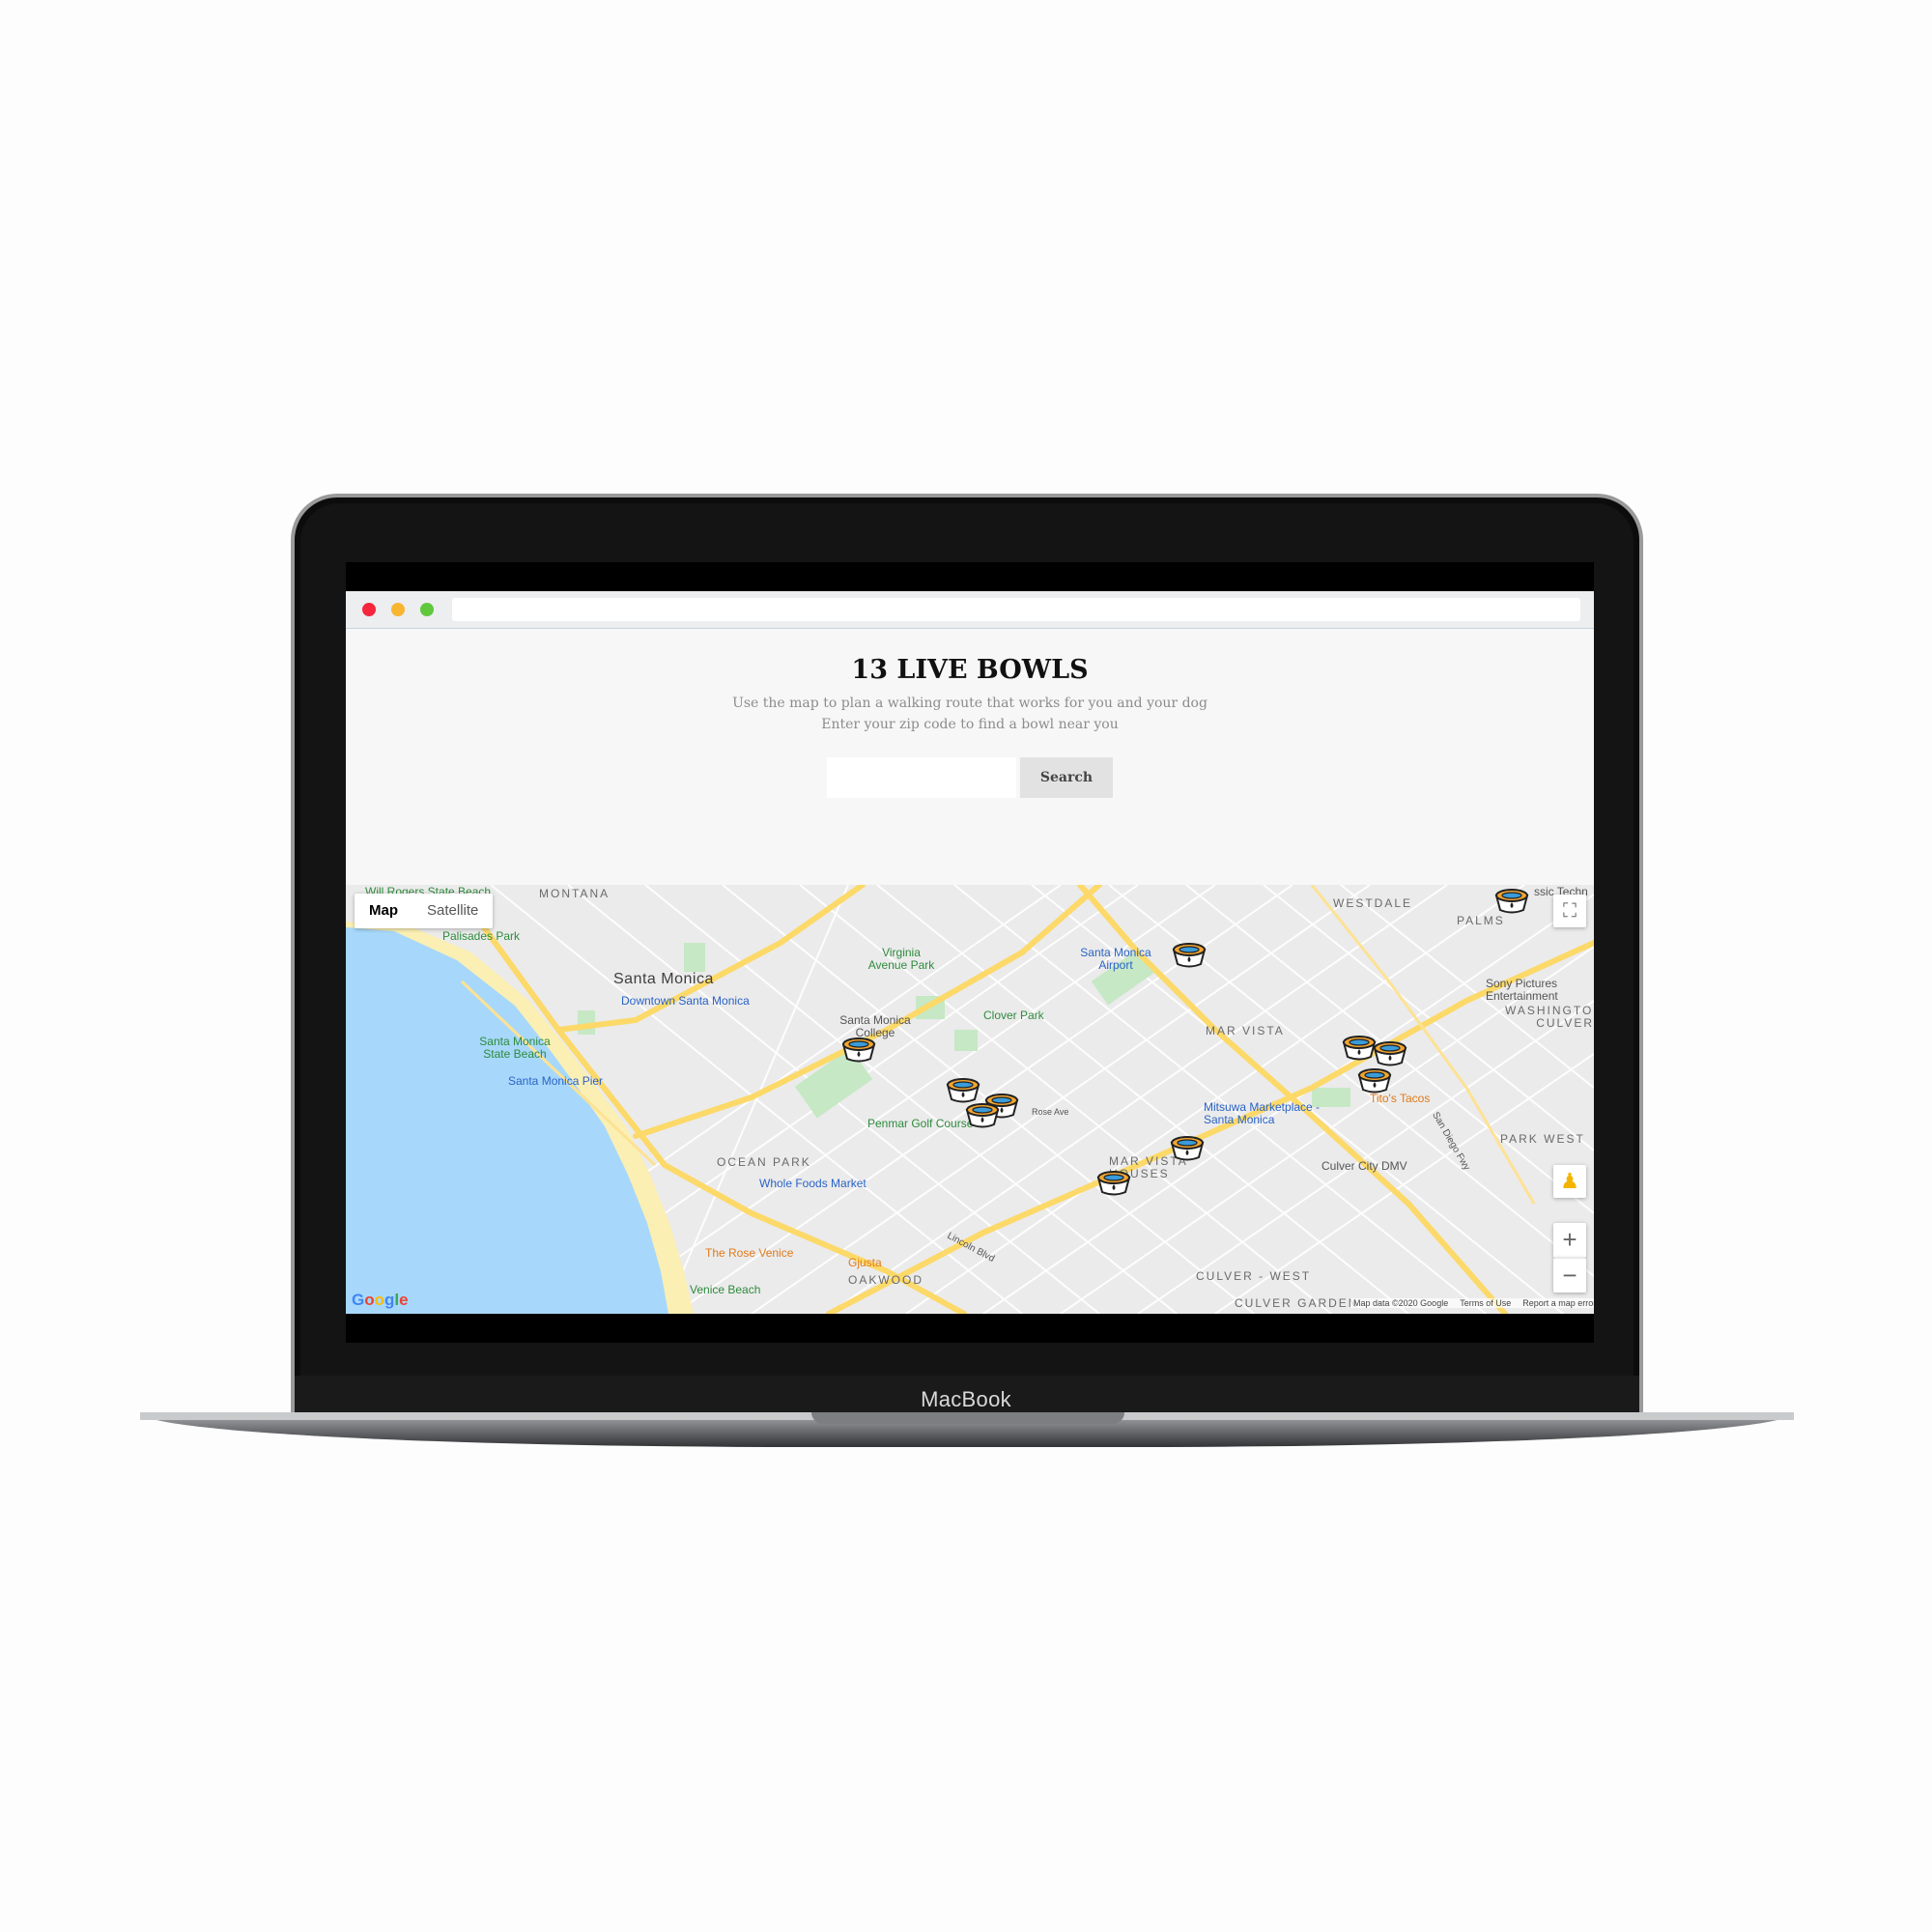 The height and width of the screenshot is (1932, 1932). I want to click on map-label-culver-garden: CULVER GARDEN, so click(1297, 1303).